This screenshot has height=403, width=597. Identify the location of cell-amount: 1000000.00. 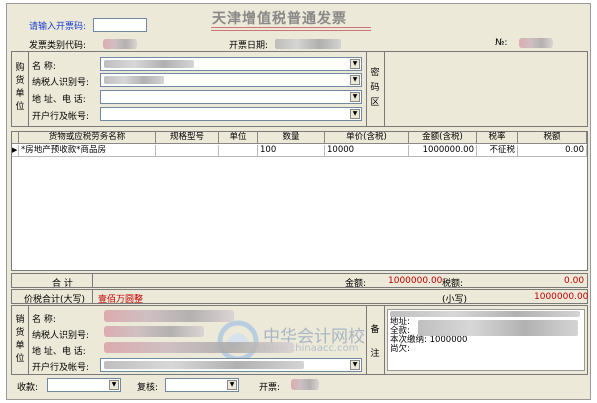
(443, 151).